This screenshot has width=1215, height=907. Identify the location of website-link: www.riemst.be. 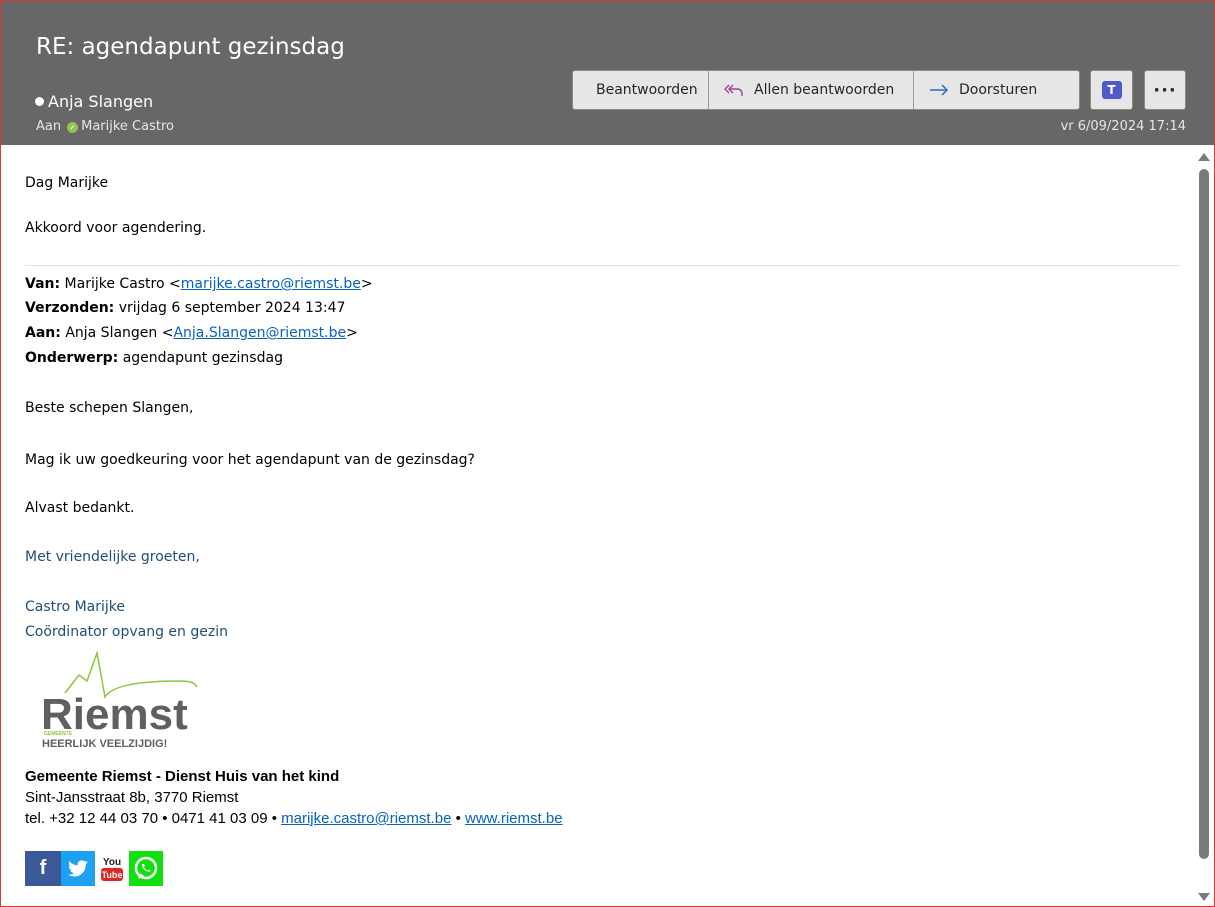
(514, 818).